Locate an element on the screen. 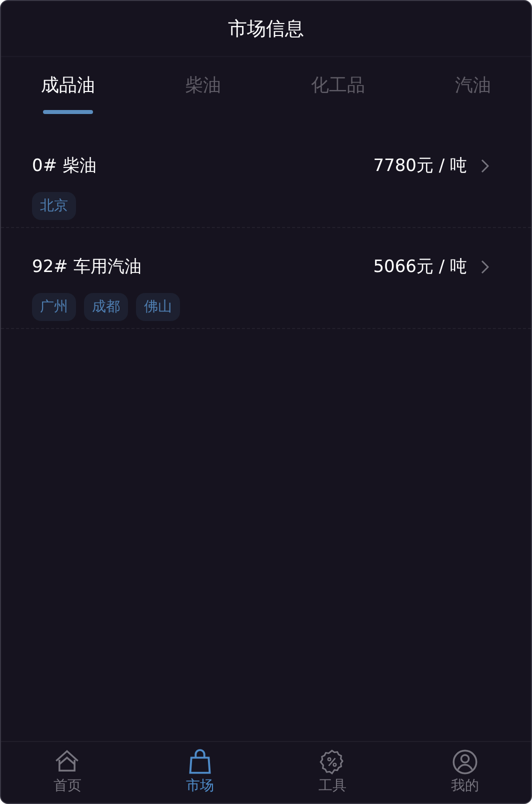 The image size is (532, 804). user-icon is located at coordinates (465, 762).